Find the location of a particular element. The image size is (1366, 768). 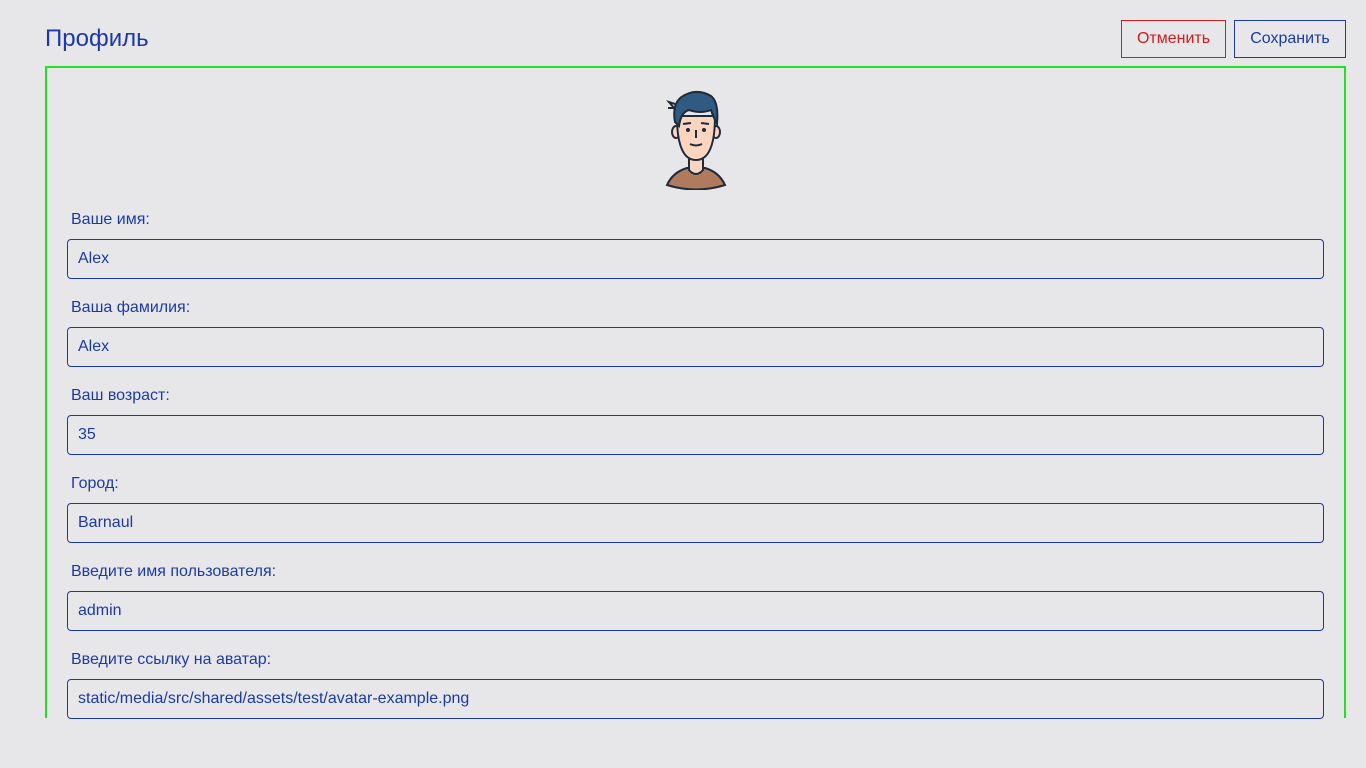

avatar-url-field: Введите ссылку на аватар: is located at coordinates (695, 684).